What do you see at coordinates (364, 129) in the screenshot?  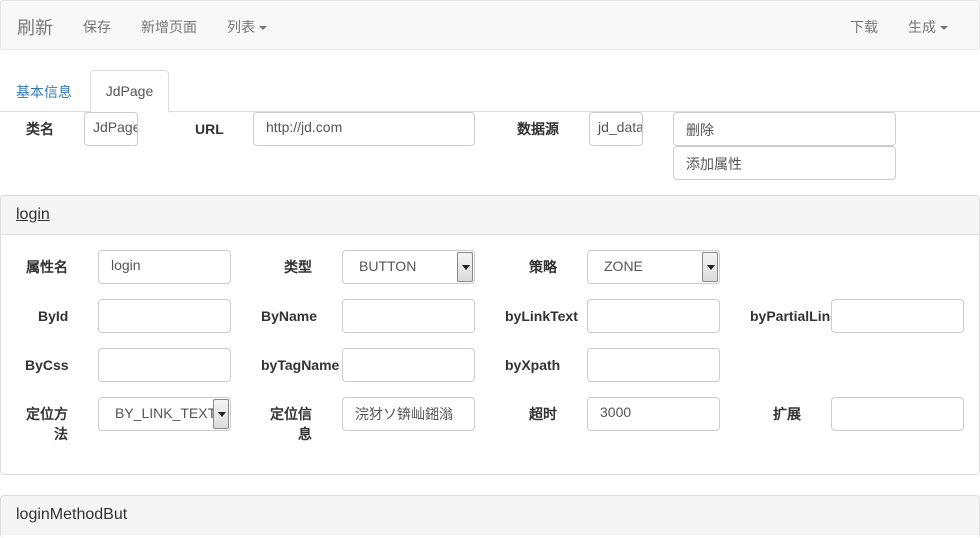 I see `url-input: http://jd.com` at bounding box center [364, 129].